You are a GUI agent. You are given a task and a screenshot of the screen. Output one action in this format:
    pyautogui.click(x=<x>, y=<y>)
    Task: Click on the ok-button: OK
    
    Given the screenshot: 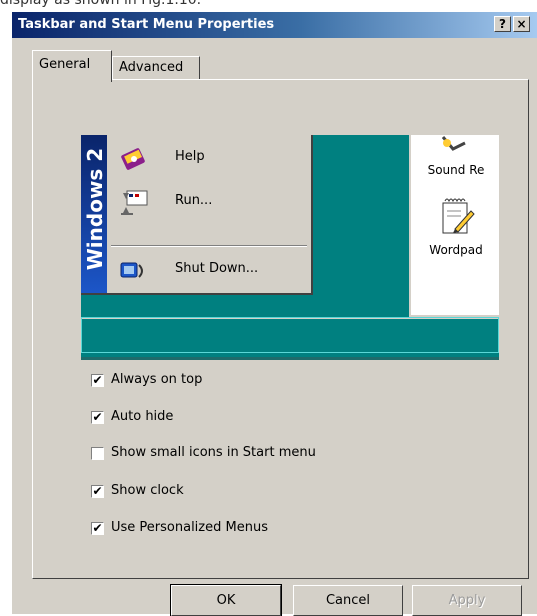 What is the action you would take?
    pyautogui.click(x=226, y=600)
    